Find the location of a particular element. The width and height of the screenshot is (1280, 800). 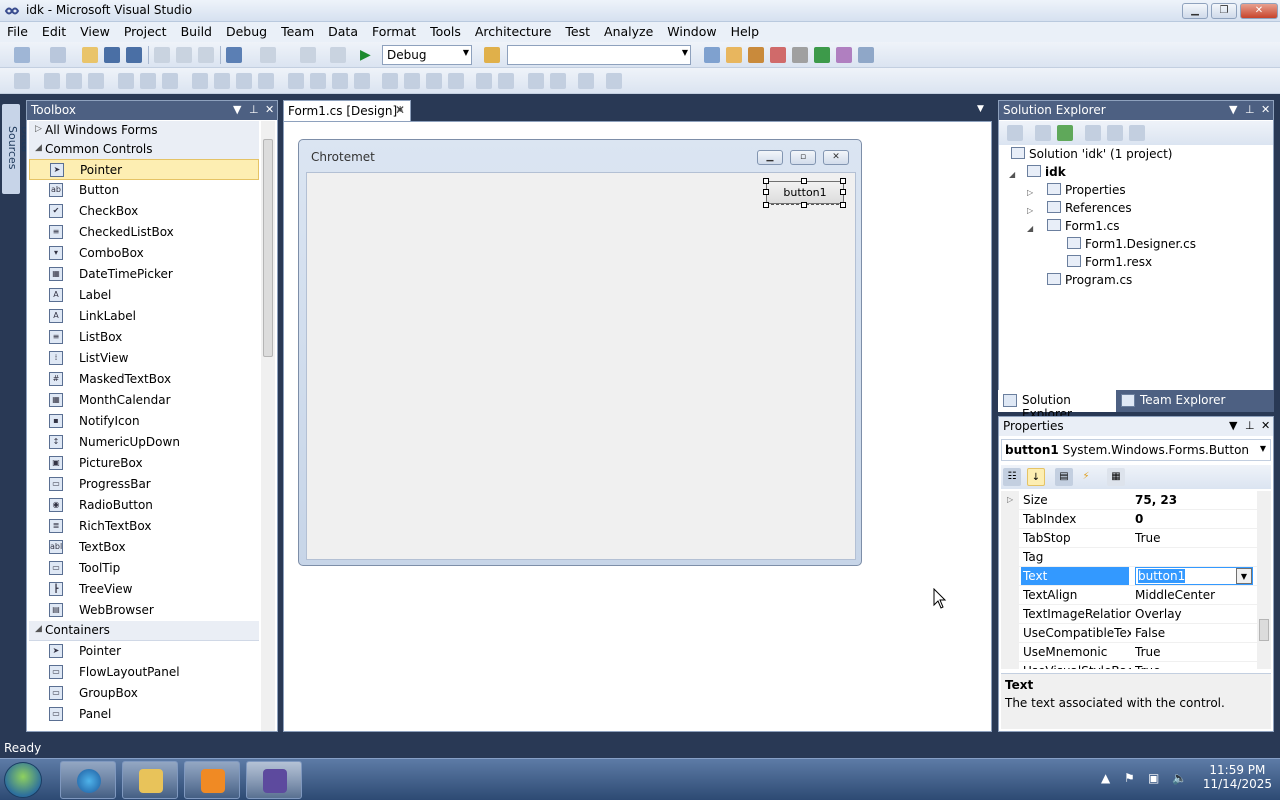

group-all-windows-forms: ▷ All Windows Forms is located at coordinates (144, 131).